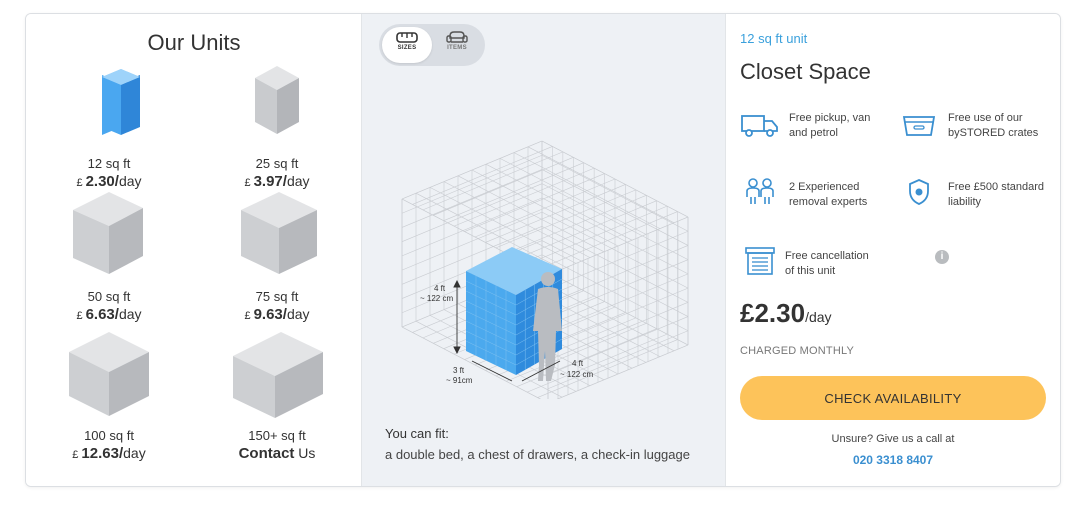 Image resolution: width=1080 pixels, height=507 pixels. Describe the element at coordinates (893, 439) in the screenshot. I see `unsure-text: Unsure? Give us a call at` at that location.